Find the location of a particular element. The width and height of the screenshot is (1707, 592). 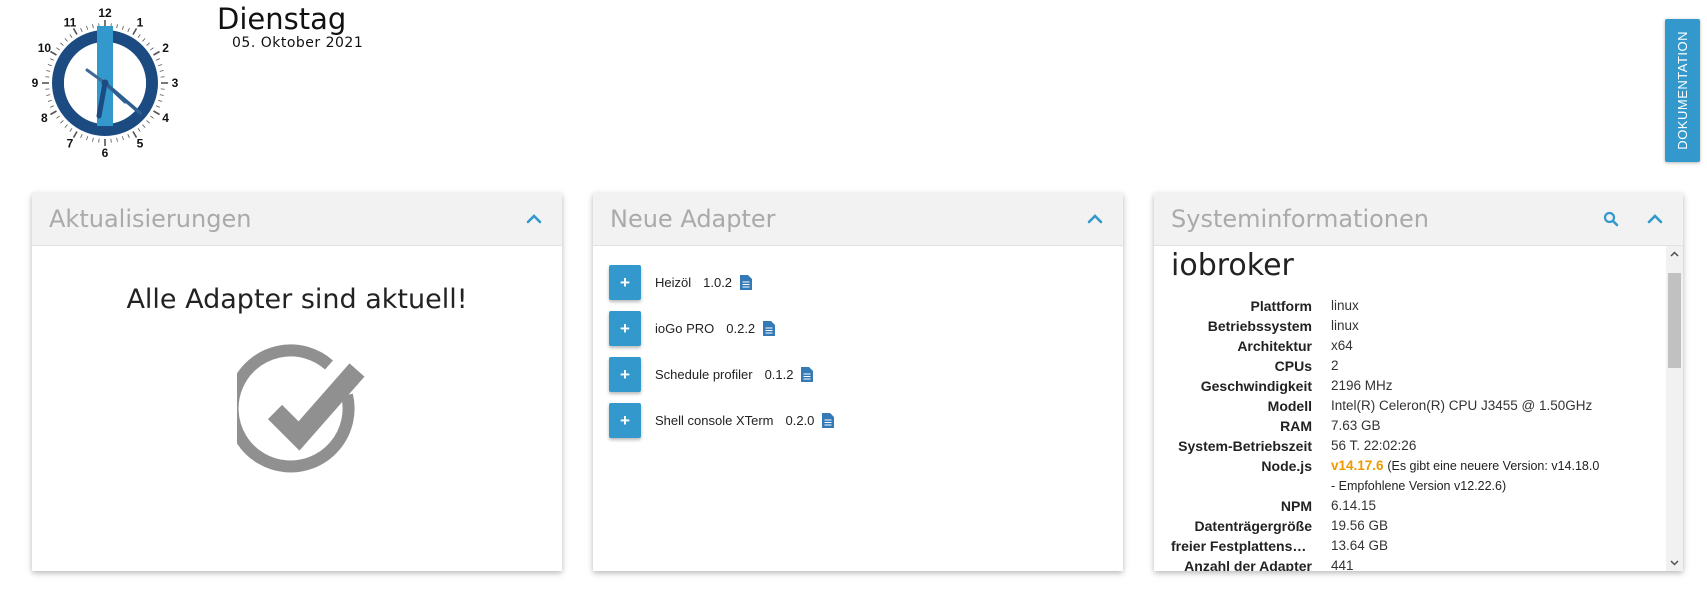

info-value: 19.56 GB is located at coordinates (1360, 525).